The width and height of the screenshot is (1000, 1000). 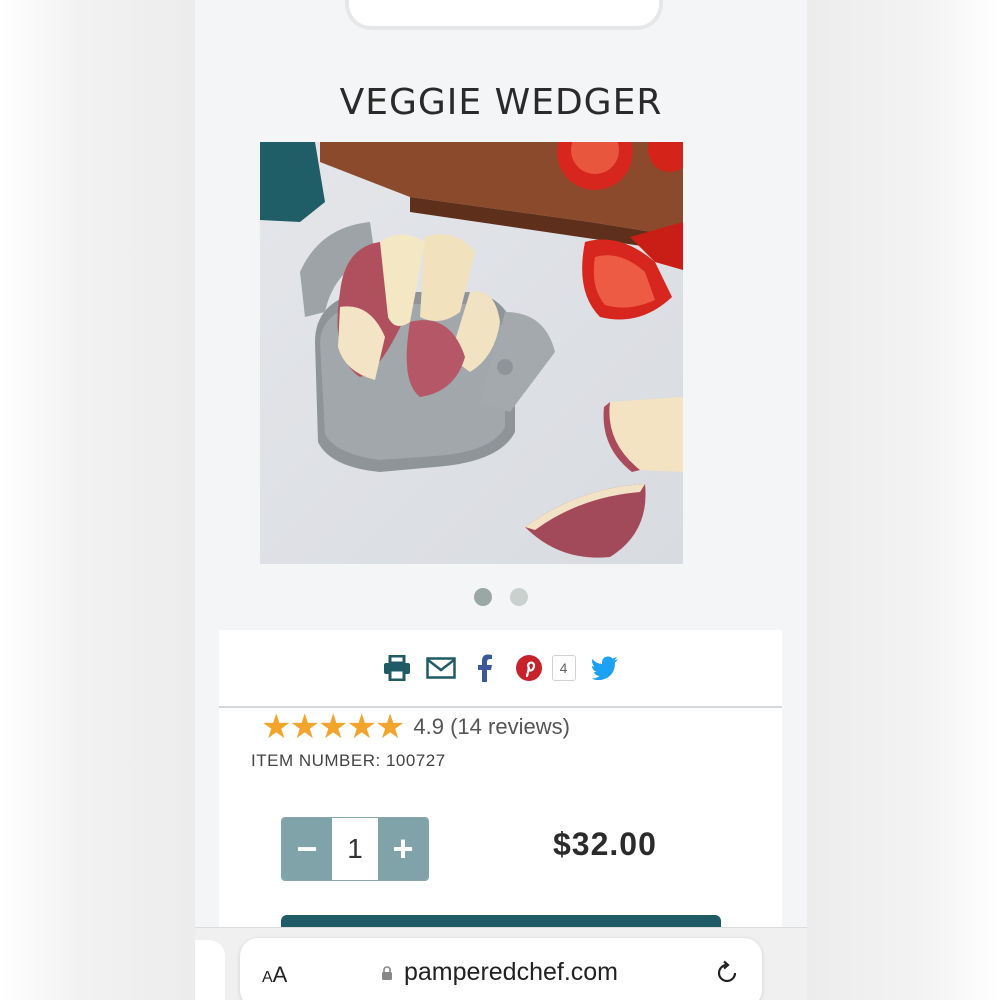 What do you see at coordinates (501, 103) in the screenshot?
I see `page-title: VEGGIE WEDGER` at bounding box center [501, 103].